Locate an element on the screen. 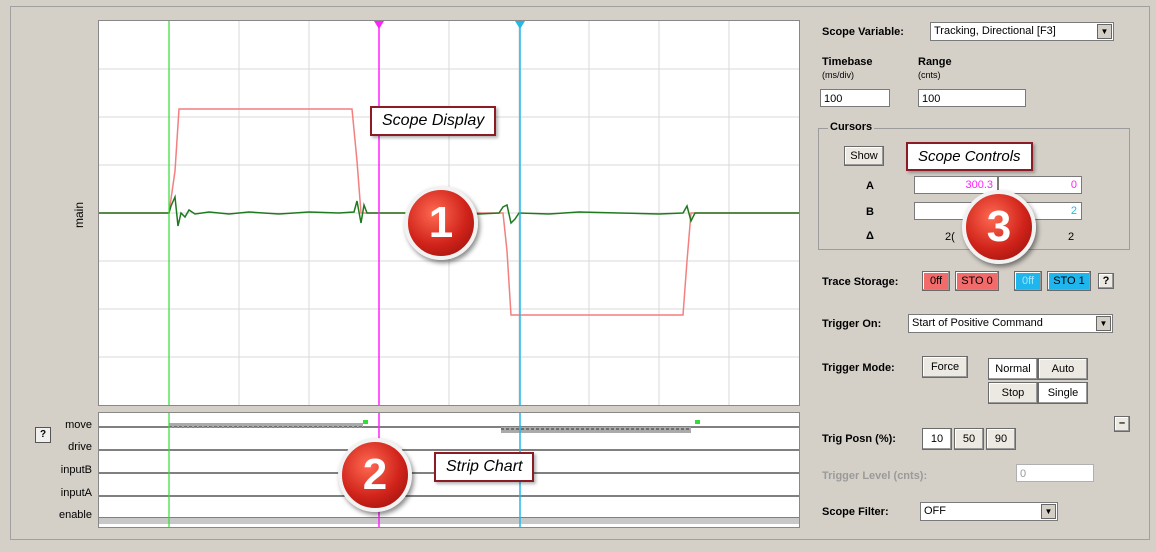 Image resolution: width=1156 pixels, height=552 pixels. strip-label-drive: drive is located at coordinates (80, 447).